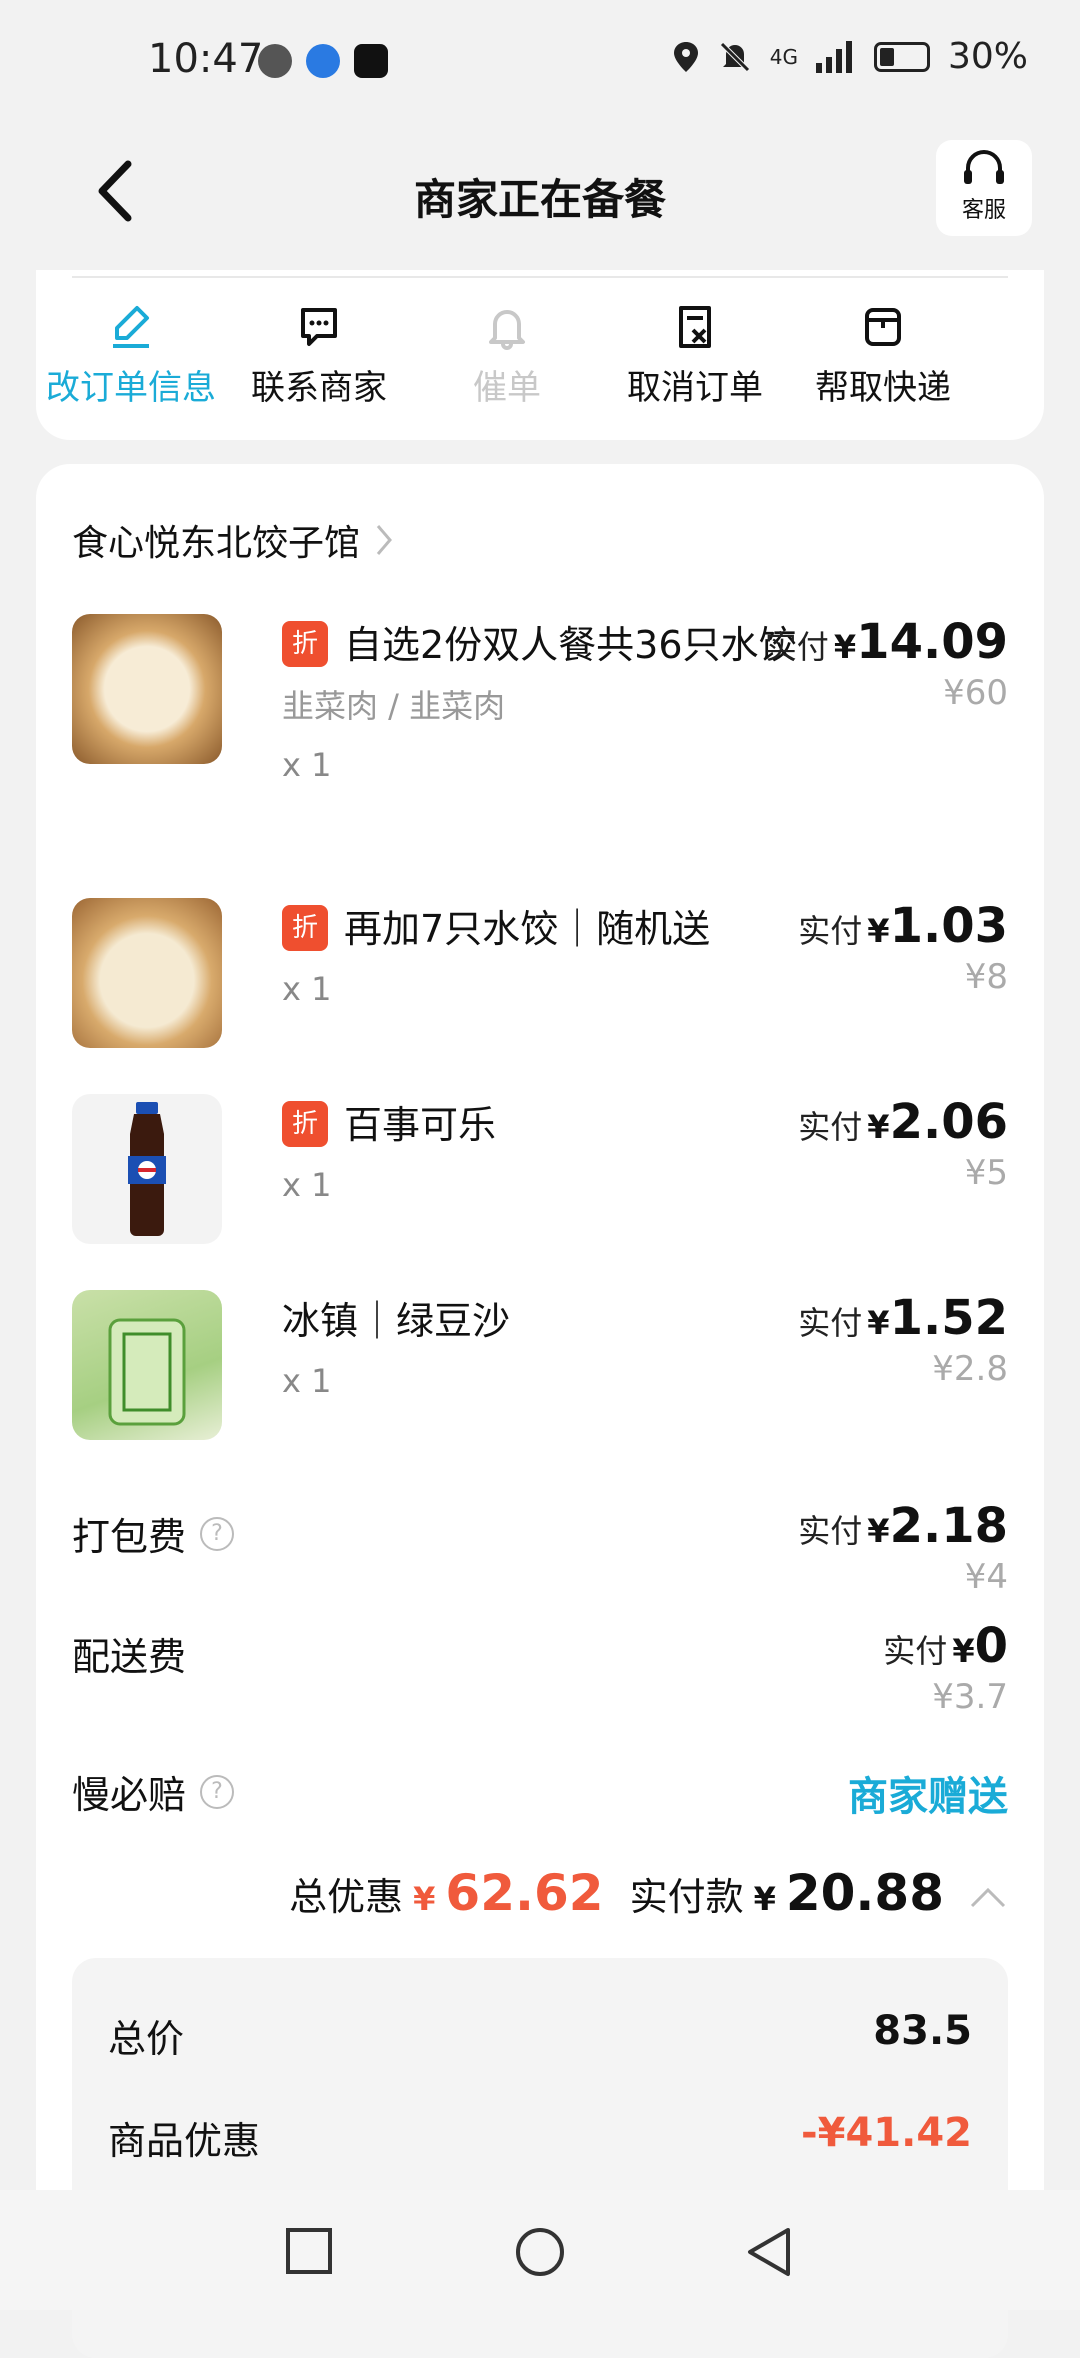  Describe the element at coordinates (864, 1893) in the screenshot. I see `paid-amount: 20.88` at that location.